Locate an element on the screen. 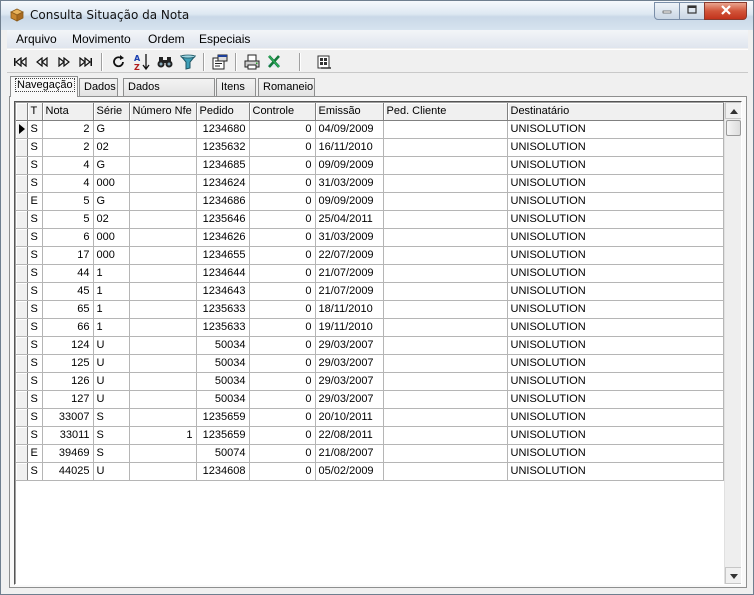 This screenshot has width=754, height=595. table-cell: 1234685 is located at coordinates (223, 165).